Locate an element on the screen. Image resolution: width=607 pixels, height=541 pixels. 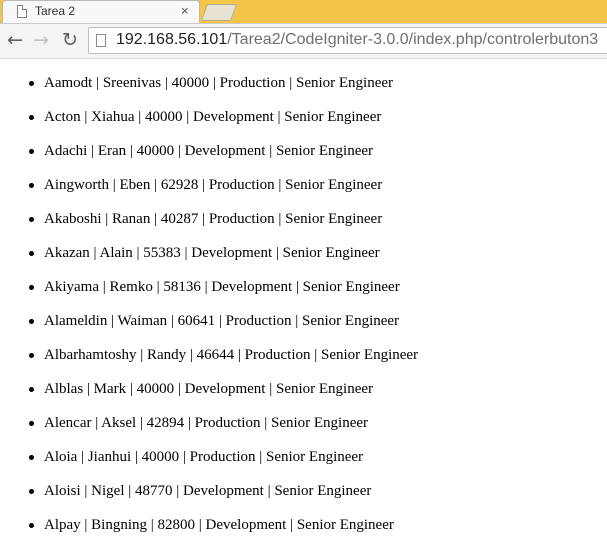
new-tab-button is located at coordinates (219, 12).